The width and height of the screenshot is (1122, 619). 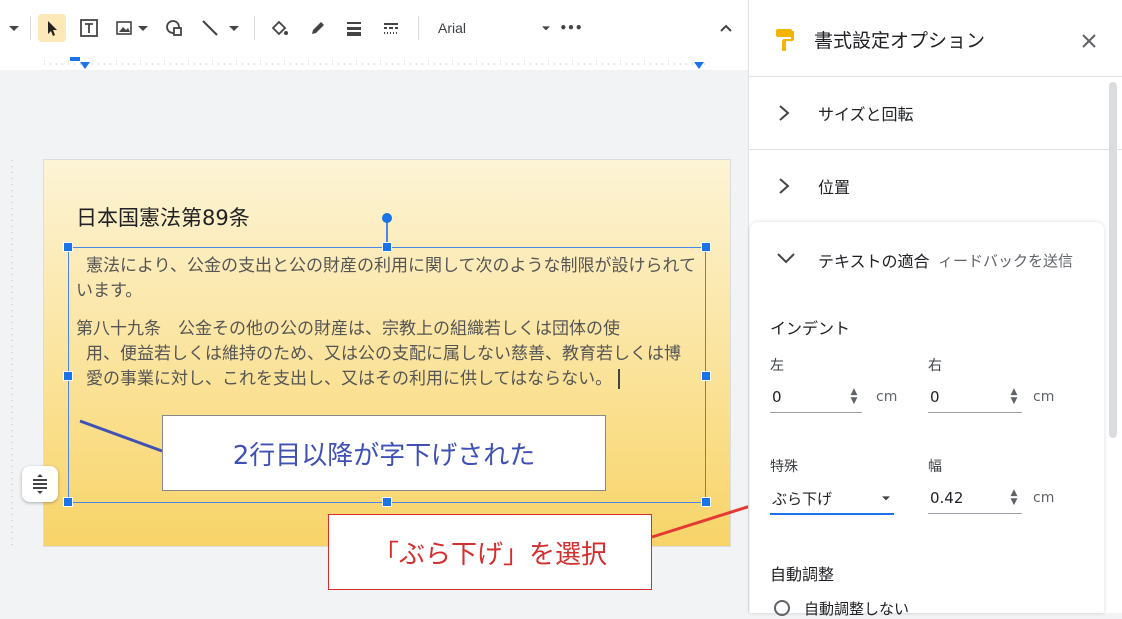 I want to click on indent-note-callout: 2行目以降が字下げされた, so click(x=384, y=453).